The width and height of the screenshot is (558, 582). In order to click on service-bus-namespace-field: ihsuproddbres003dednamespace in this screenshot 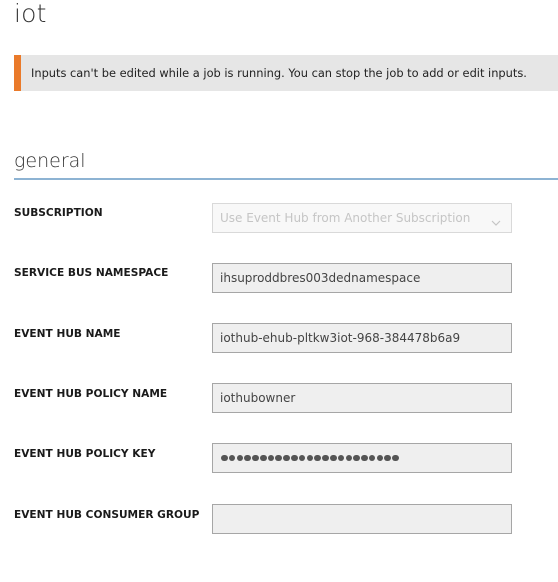, I will do `click(362, 278)`.